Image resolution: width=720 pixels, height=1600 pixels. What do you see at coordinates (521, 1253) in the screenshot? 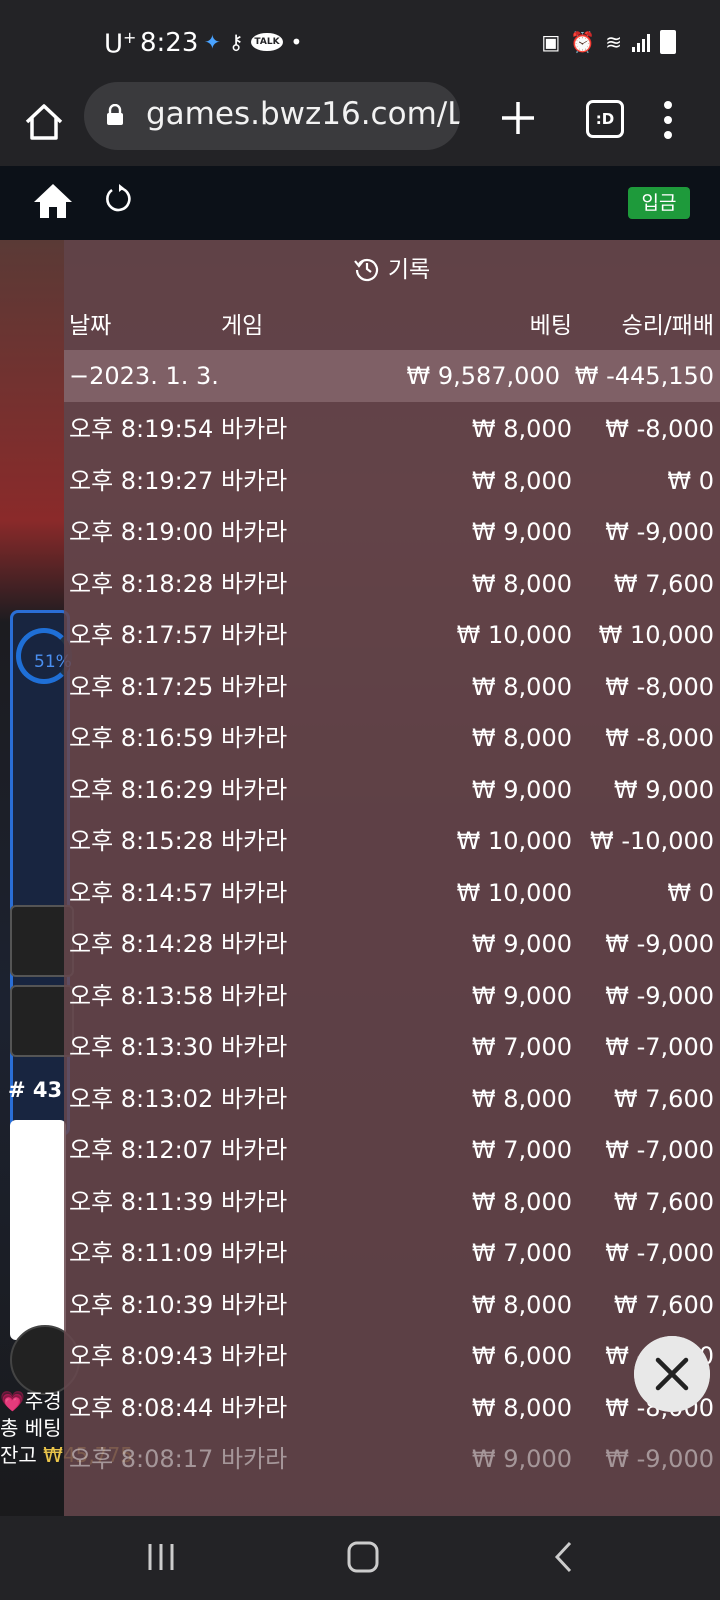
I see `row-bet: ₩ 7,000` at bounding box center [521, 1253].